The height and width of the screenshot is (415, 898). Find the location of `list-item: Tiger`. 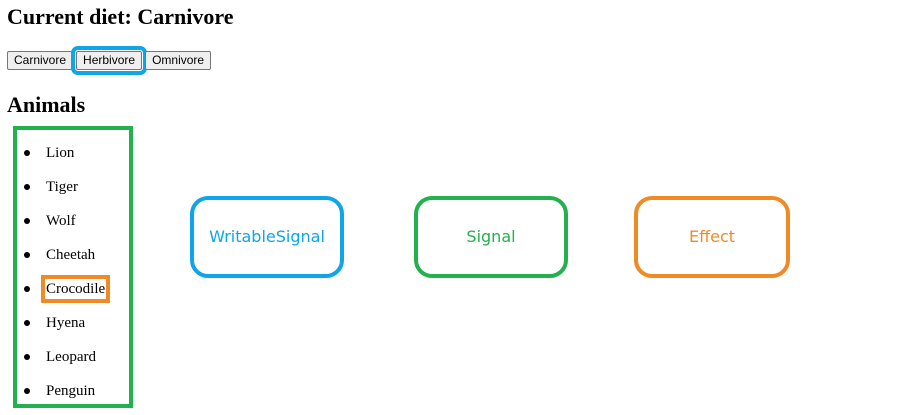

list-item: Tiger is located at coordinates (64, 187).